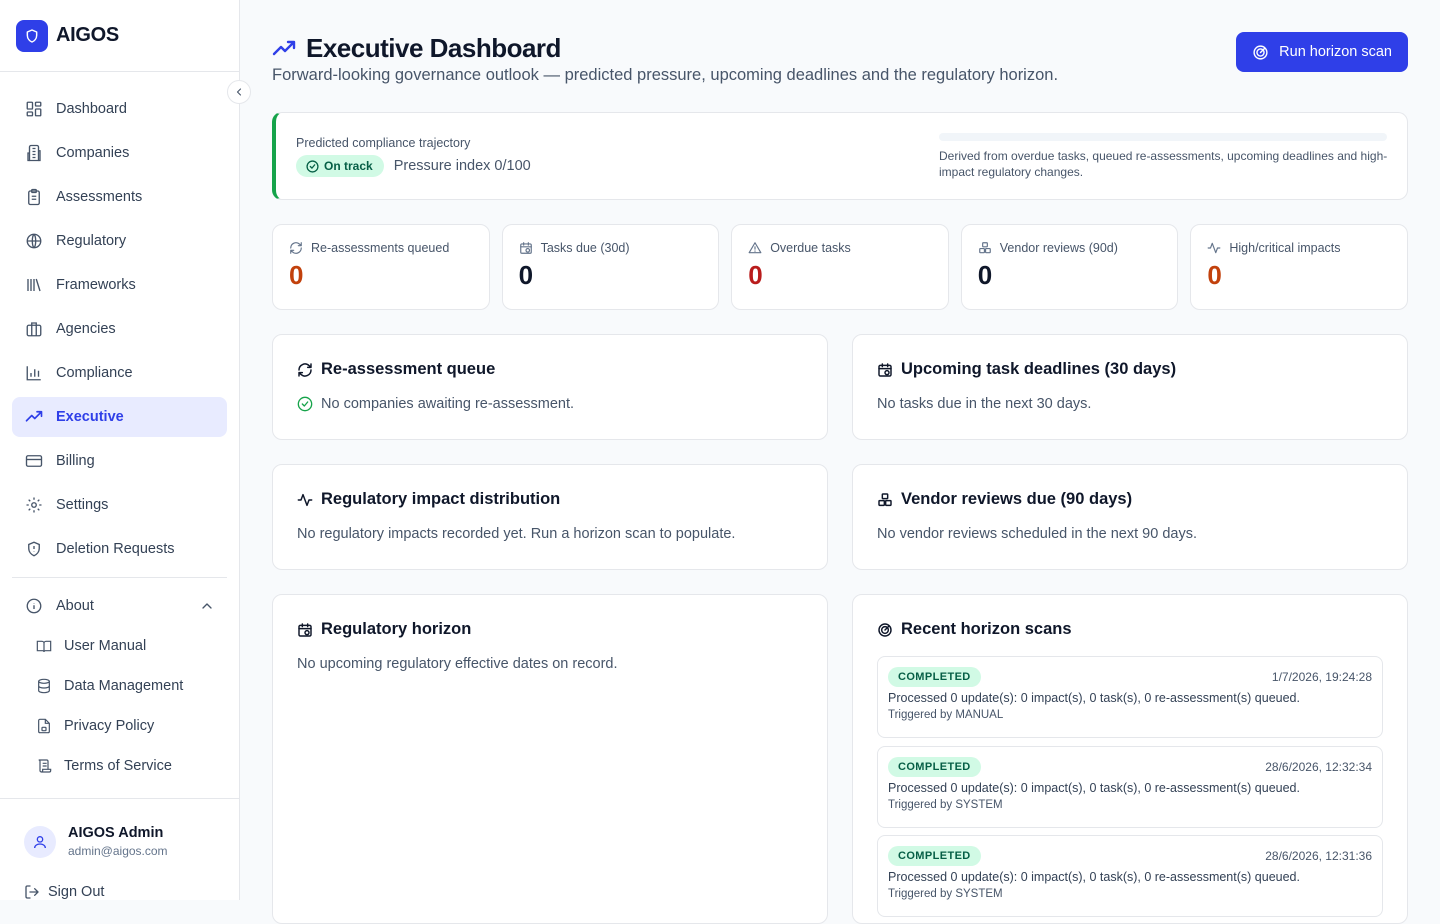 The height and width of the screenshot is (924, 1440). Describe the element at coordinates (305, 500) in the screenshot. I see `activity-icon` at that location.